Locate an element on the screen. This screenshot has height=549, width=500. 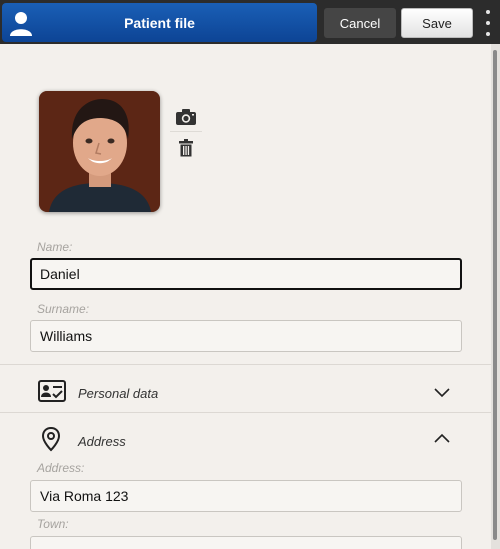
patient-photo-image is located at coordinates (99, 151).